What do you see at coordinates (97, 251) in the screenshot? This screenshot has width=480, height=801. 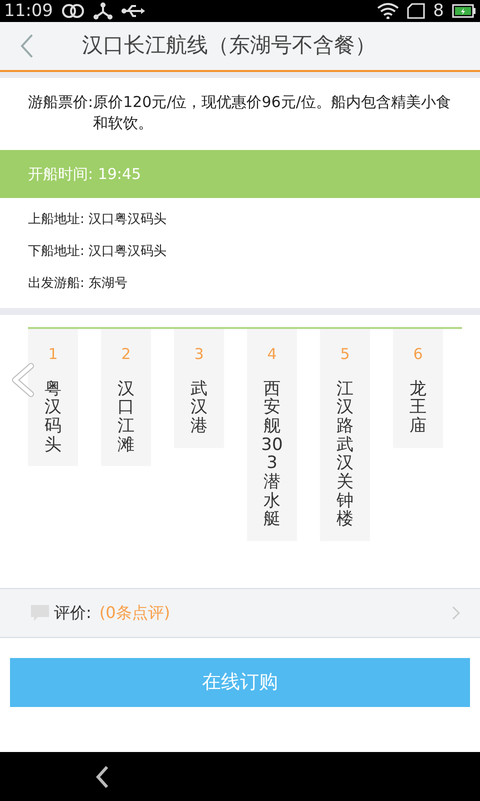 I see `info-text: 下船地址: 汉口粤汉码头` at bounding box center [97, 251].